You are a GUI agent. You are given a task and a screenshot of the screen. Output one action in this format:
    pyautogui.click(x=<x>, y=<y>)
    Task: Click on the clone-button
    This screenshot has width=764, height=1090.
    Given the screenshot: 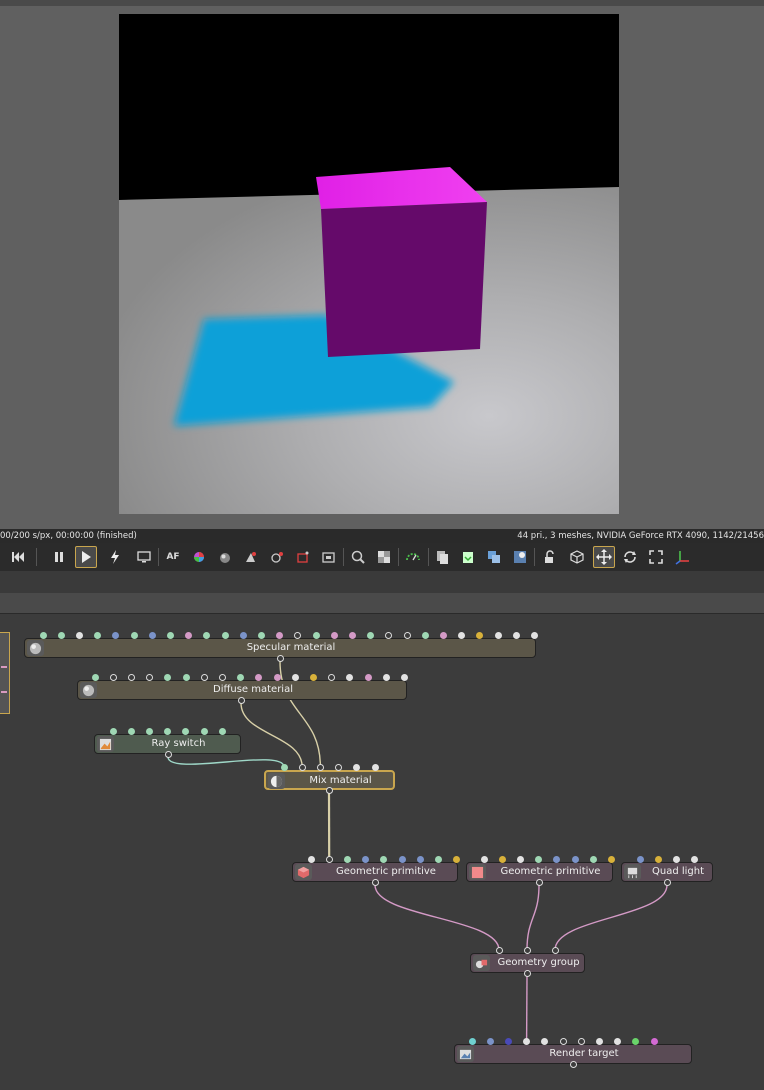 What is the action you would take?
    pyautogui.click(x=494, y=557)
    